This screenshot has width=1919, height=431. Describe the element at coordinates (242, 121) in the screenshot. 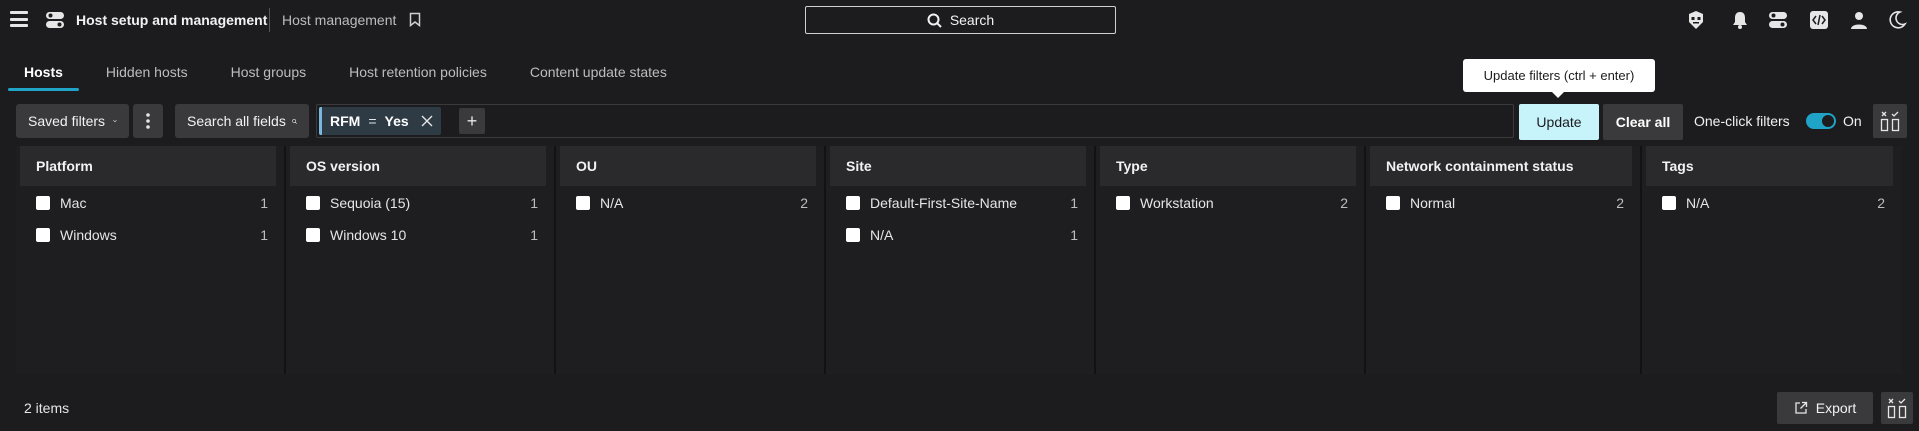

I see `search-all-fields-button: Search all fields` at that location.